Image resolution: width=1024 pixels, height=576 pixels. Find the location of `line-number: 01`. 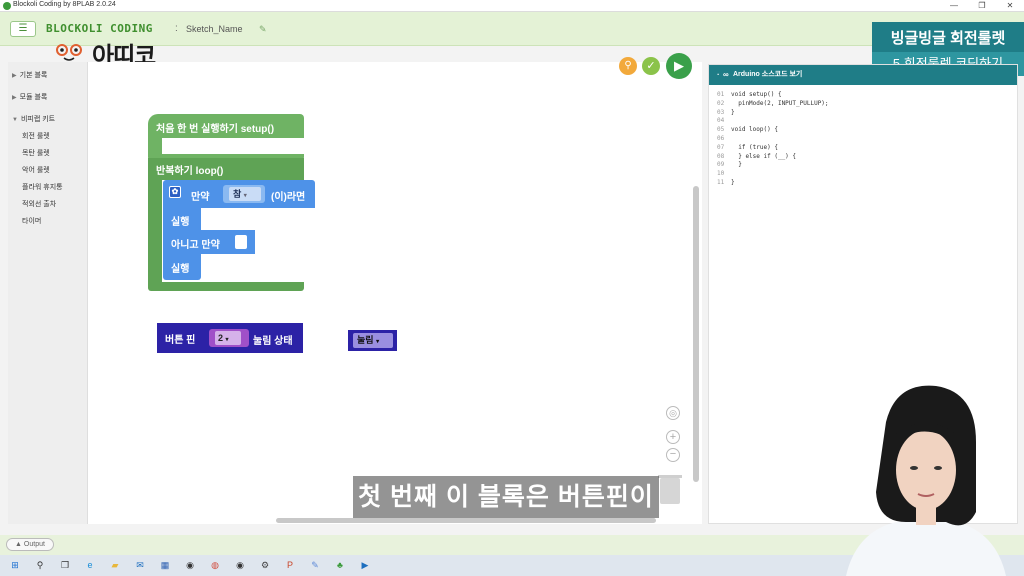

line-number: 01 is located at coordinates (721, 94).